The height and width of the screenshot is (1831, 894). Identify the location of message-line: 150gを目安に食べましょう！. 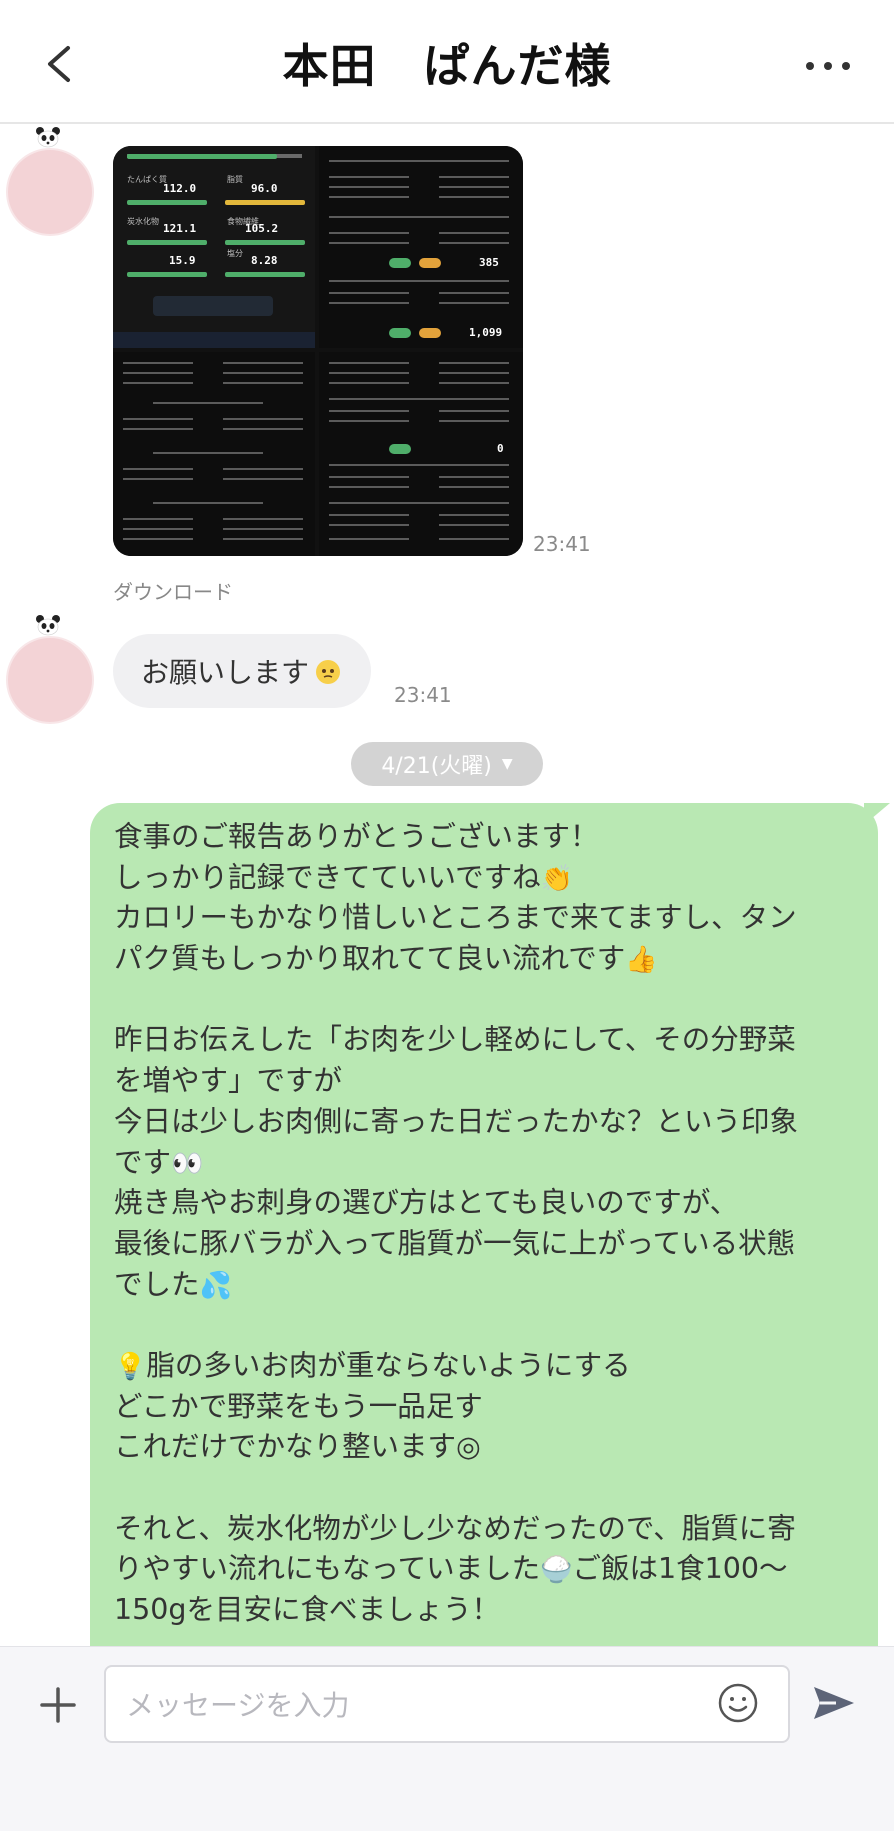
(307, 1610).